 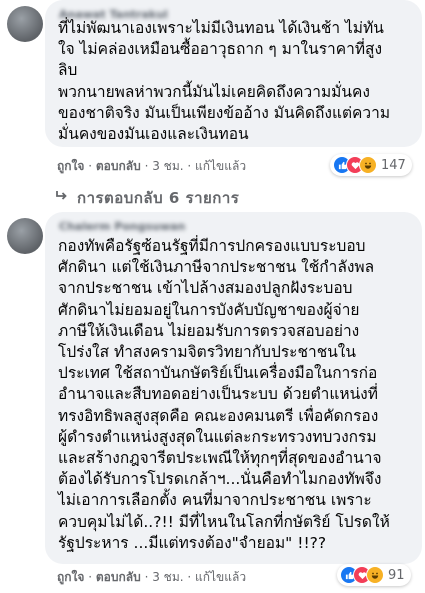 What do you see at coordinates (396, 575) in the screenshot?
I see `reaction-count: 91` at bounding box center [396, 575].